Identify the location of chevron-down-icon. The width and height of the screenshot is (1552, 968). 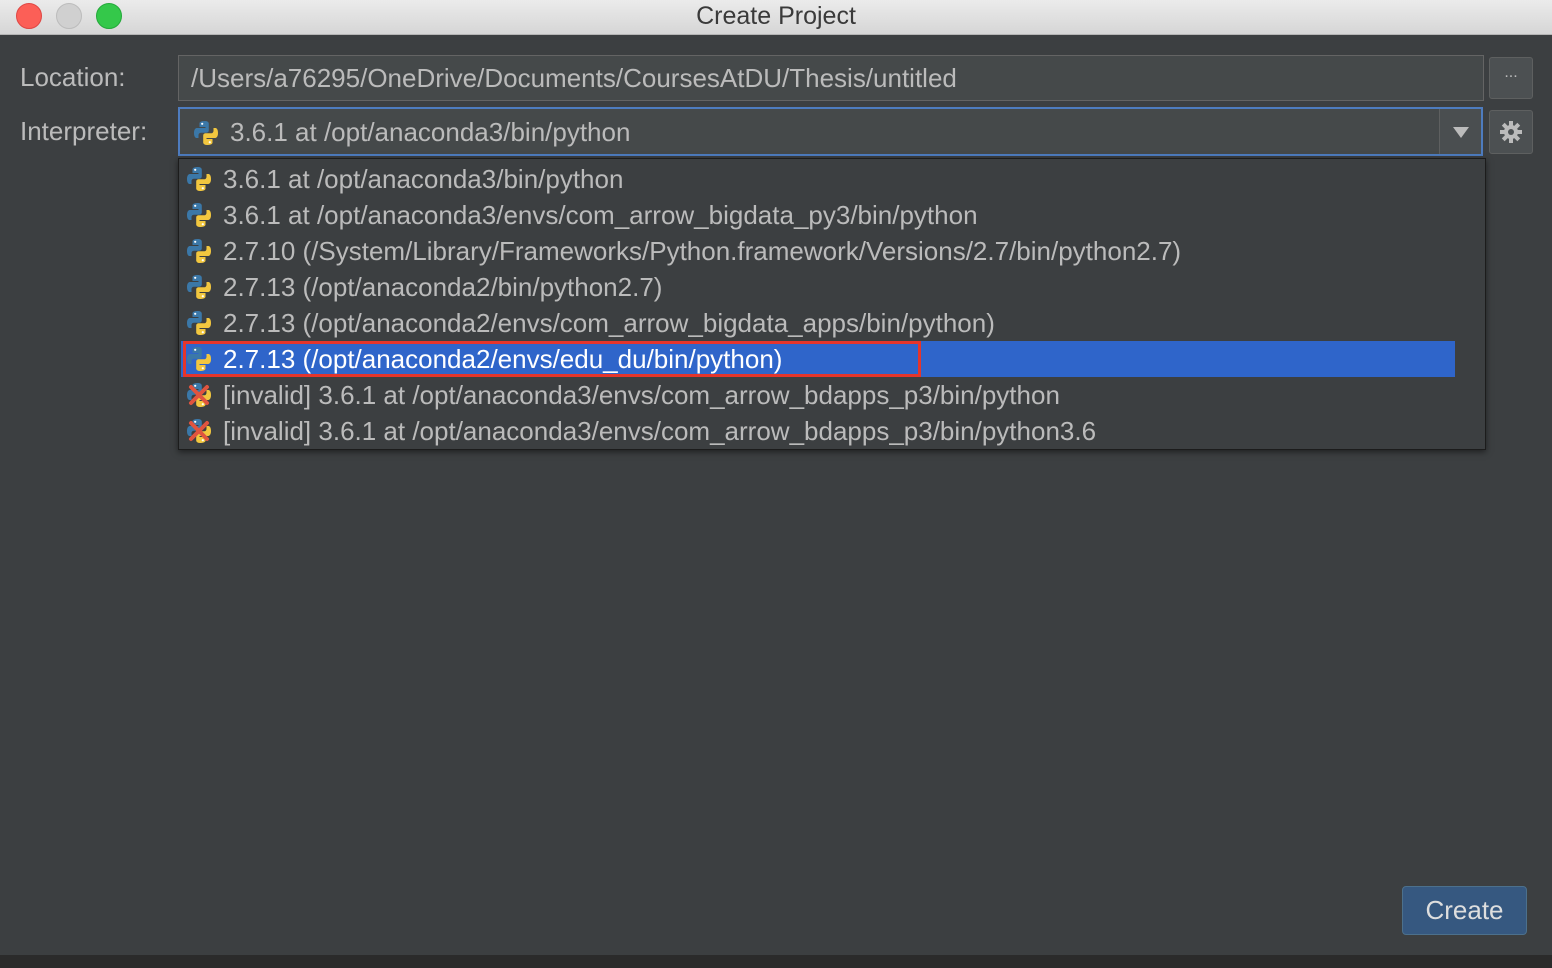
(1460, 131).